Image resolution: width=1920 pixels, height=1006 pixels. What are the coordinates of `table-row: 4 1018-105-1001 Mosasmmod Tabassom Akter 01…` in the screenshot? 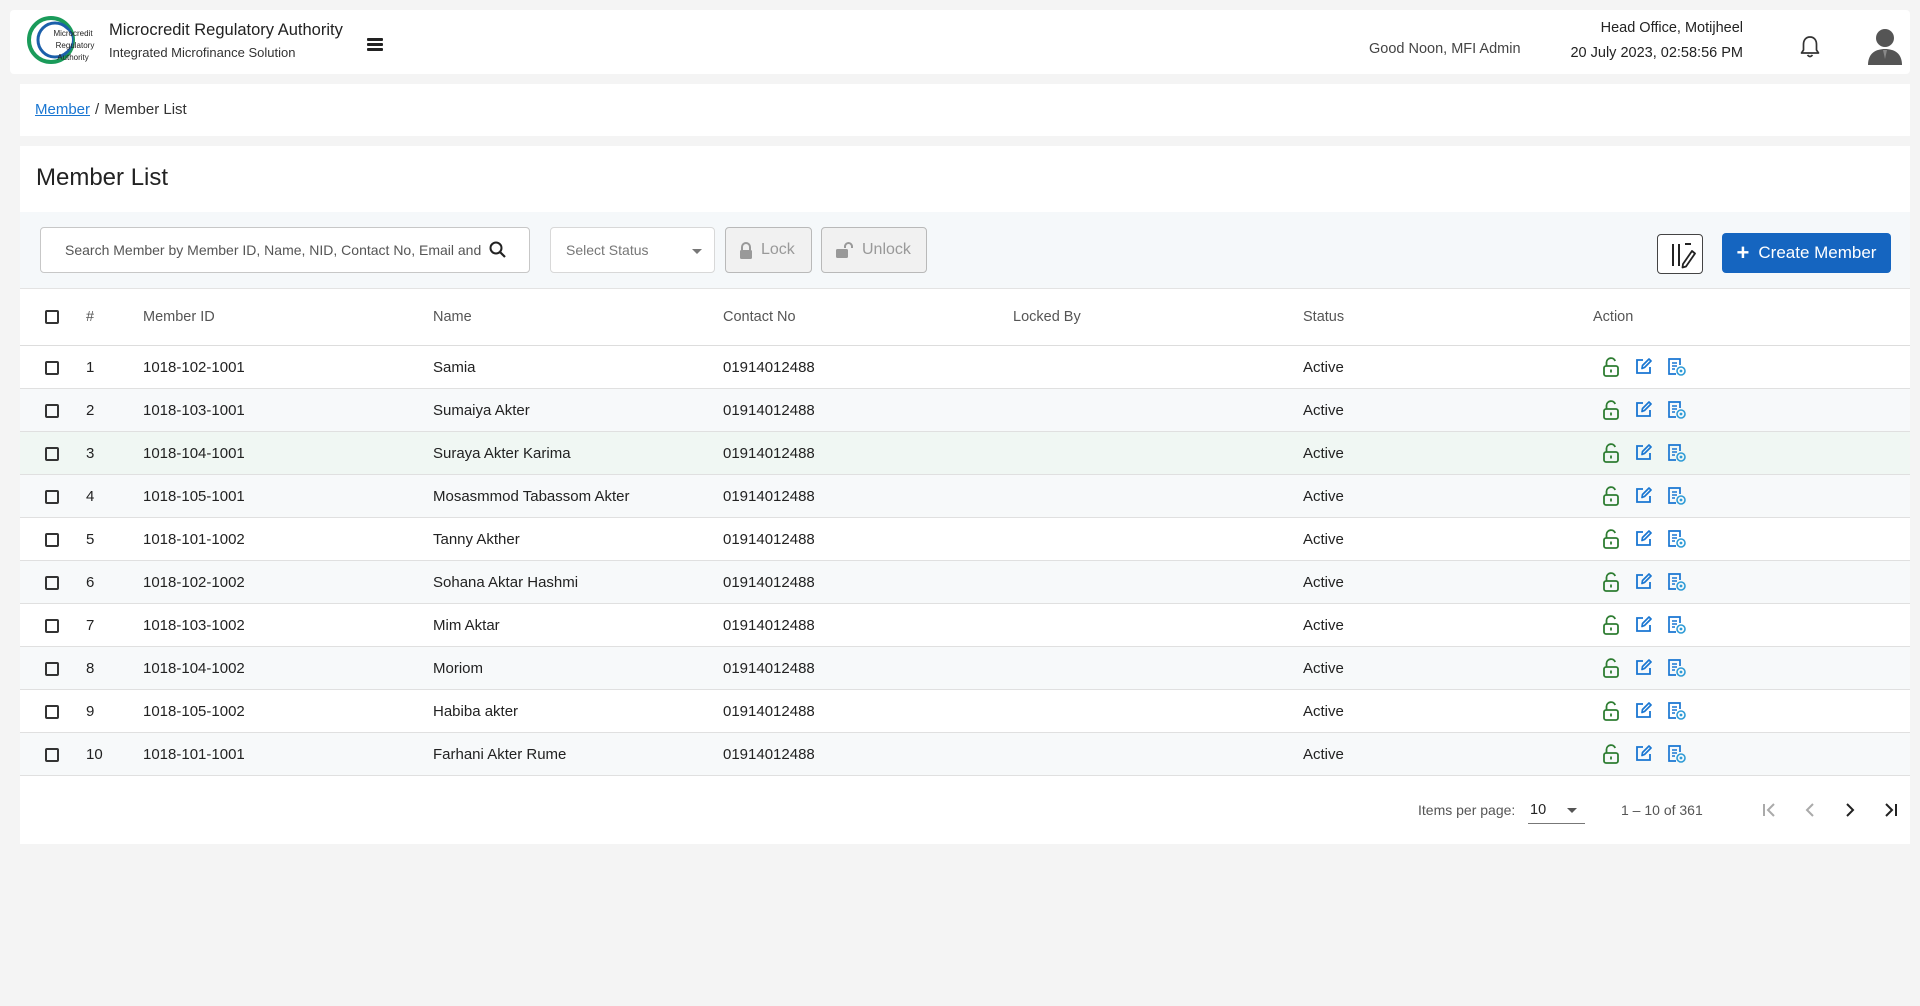 It's located at (965, 496).